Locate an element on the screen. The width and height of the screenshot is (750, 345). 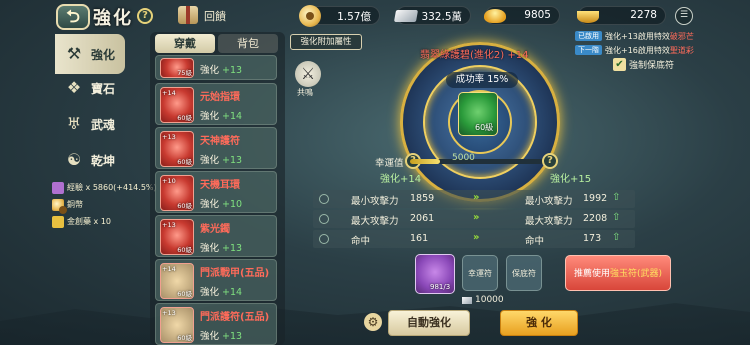
ingot-value: 9805 is located at coordinates (537, 15).